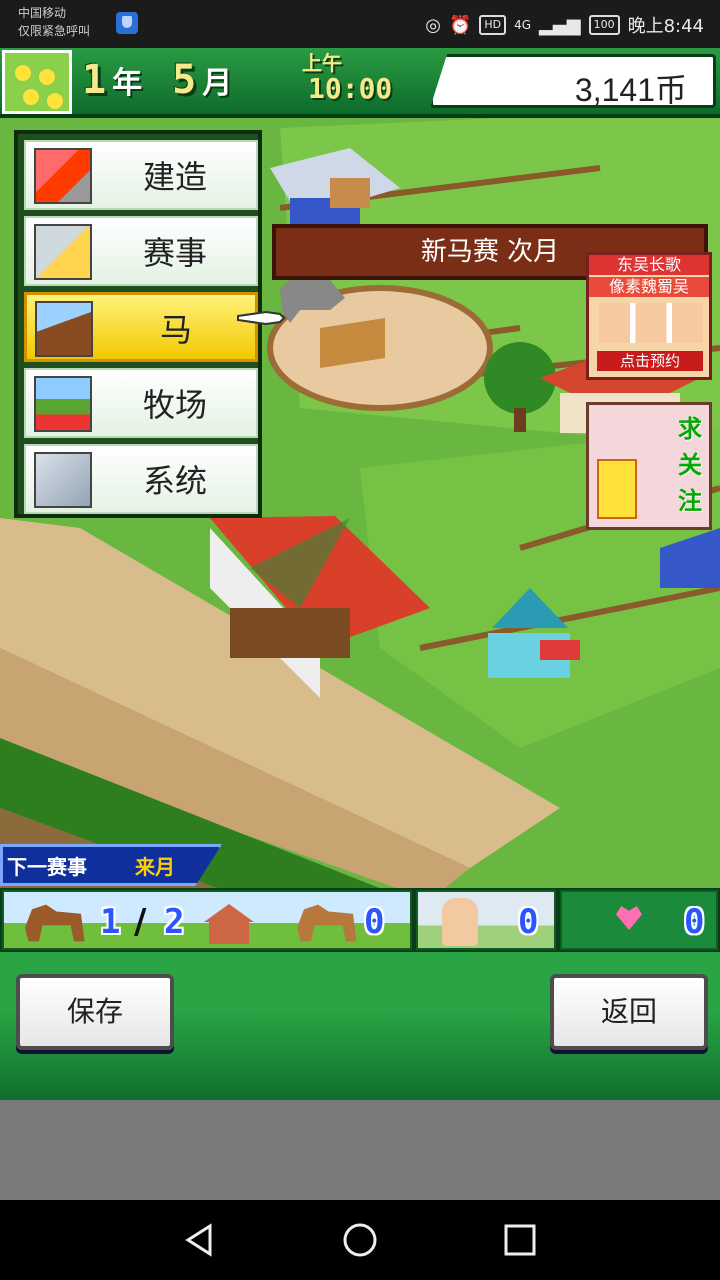 This screenshot has height=1280, width=720. Describe the element at coordinates (261, 318) in the screenshot. I see `hand-pointer-icon` at that location.